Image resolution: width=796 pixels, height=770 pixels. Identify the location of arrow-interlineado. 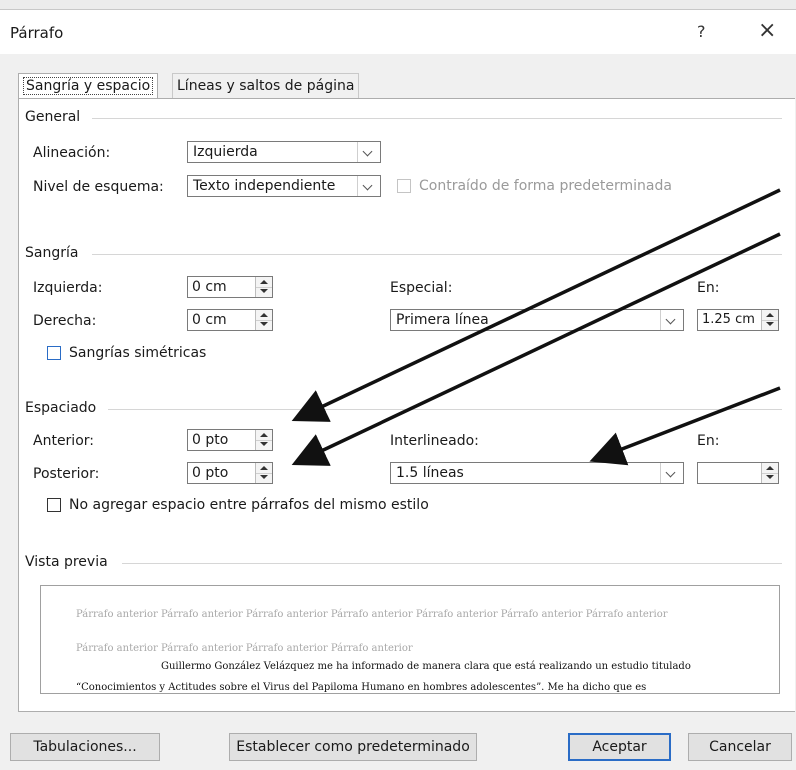
(685, 426).